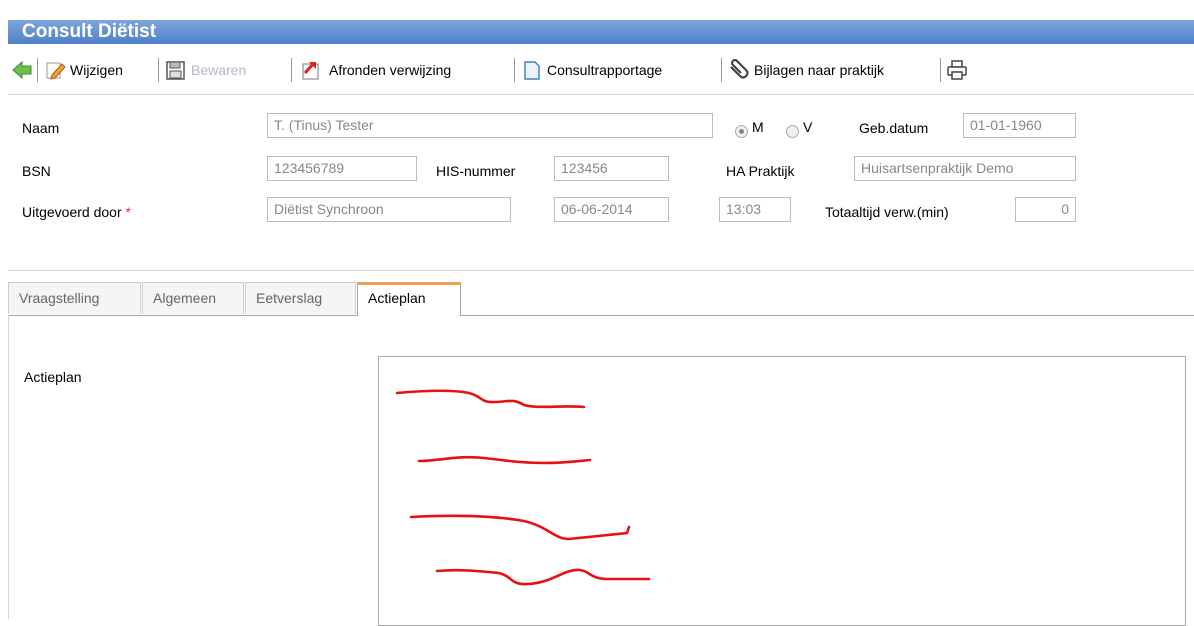 The image size is (1194, 626). What do you see at coordinates (36, 171) in the screenshot?
I see `bsn-label: BSN` at bounding box center [36, 171].